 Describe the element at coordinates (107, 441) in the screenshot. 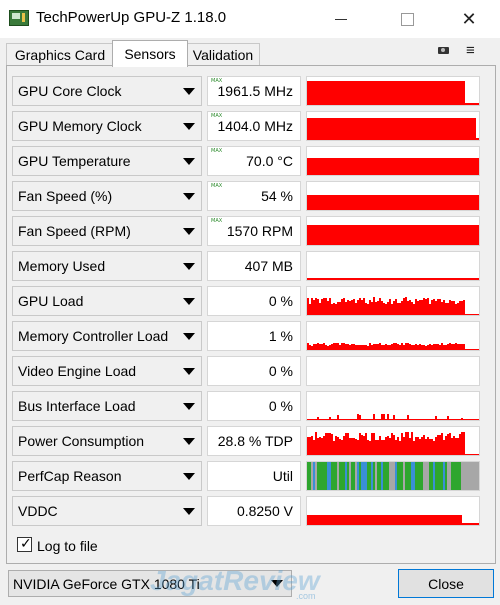

I see `sensor-dropdown: Power Consumption` at that location.